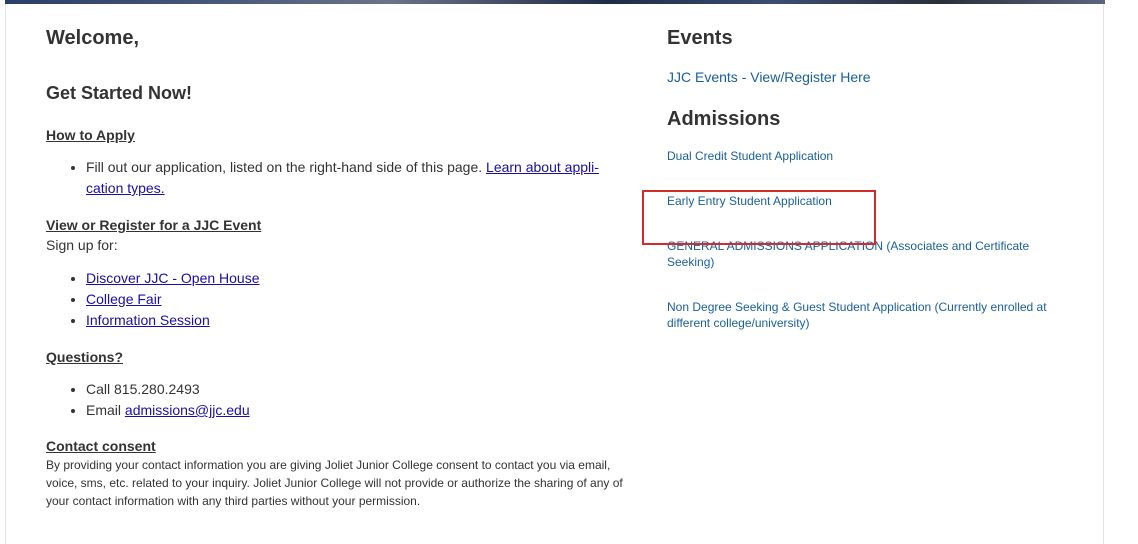 This screenshot has height=544, width=1138. What do you see at coordinates (82, 245) in the screenshot?
I see `sign-up-intro: Sign up for:` at bounding box center [82, 245].